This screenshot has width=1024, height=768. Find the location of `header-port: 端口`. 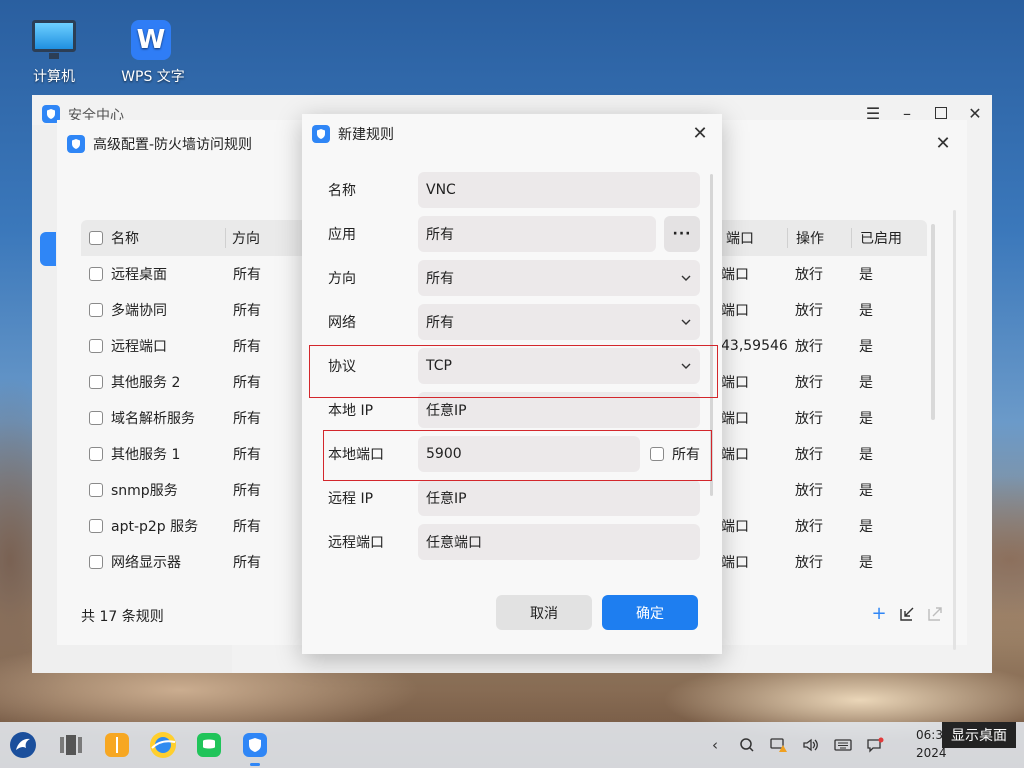

header-port: 端口 is located at coordinates (753, 238).